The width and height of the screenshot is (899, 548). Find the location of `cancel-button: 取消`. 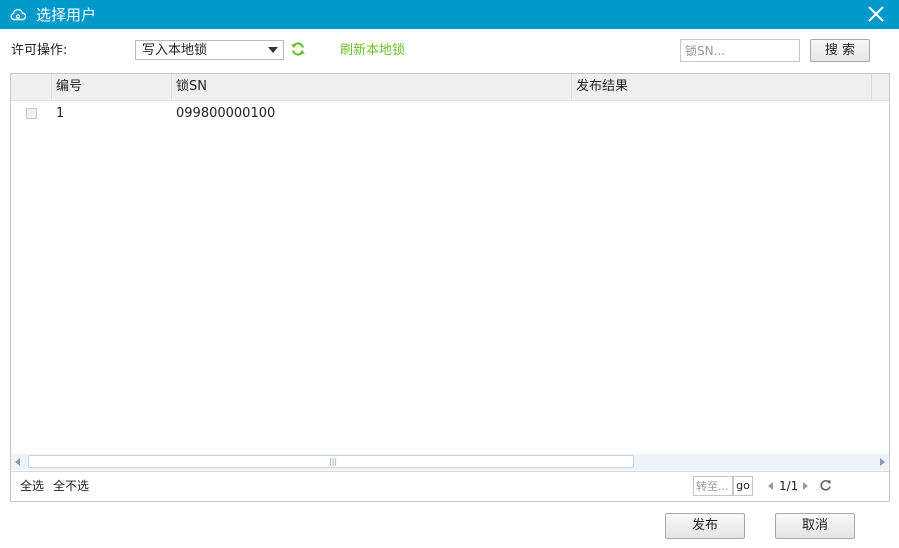

cancel-button: 取消 is located at coordinates (815, 526).